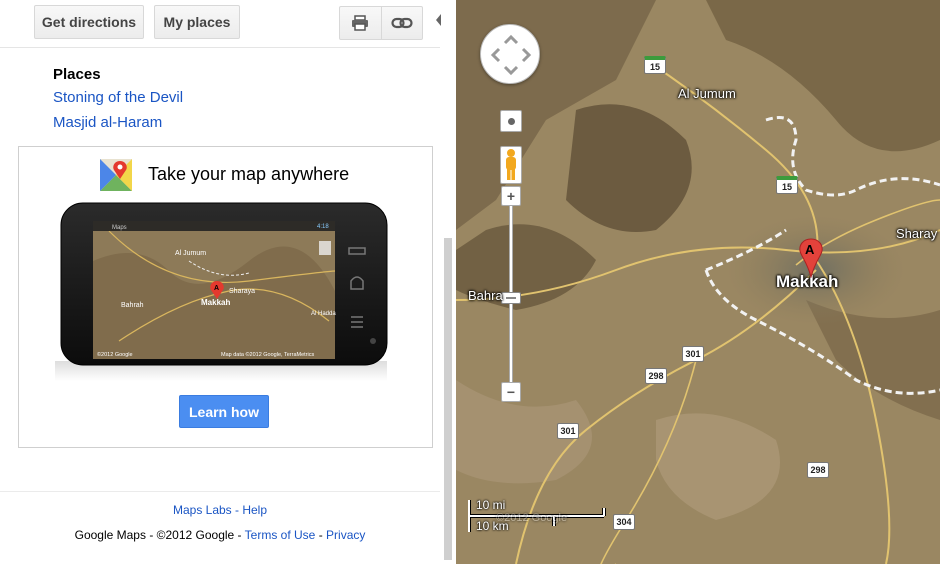  Describe the element at coordinates (511, 121) in the screenshot. I see `my-location-button` at that location.